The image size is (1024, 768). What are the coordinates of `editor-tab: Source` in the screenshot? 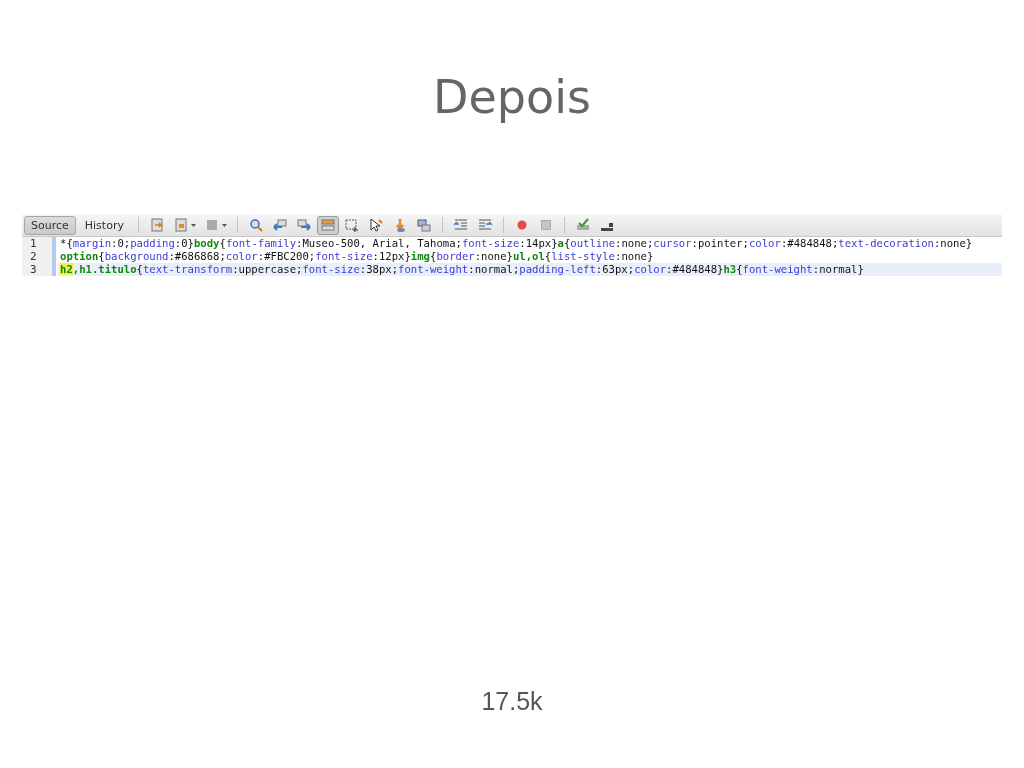 It's located at (50, 225).